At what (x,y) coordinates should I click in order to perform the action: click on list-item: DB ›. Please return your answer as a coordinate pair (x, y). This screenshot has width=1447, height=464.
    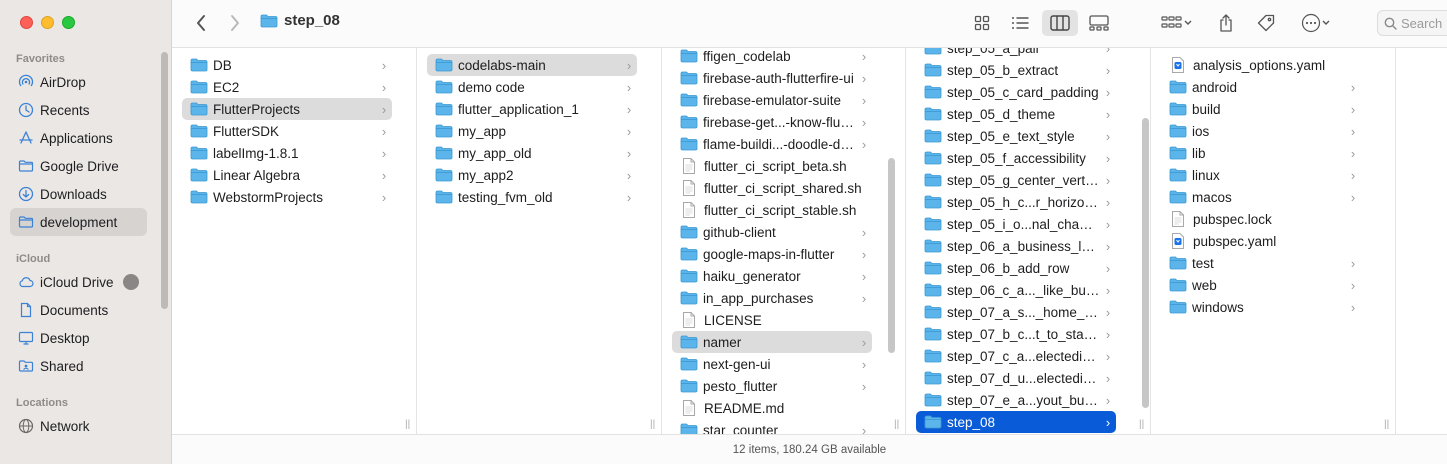
    Looking at the image, I should click on (287, 65).